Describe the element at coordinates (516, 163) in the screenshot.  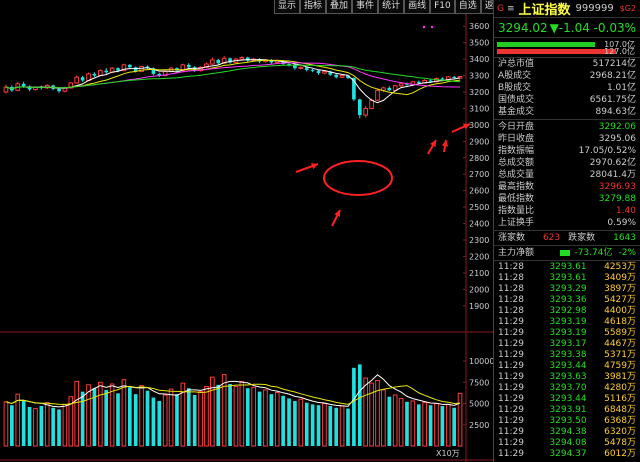
I see `stat-label: 总成交额` at that location.